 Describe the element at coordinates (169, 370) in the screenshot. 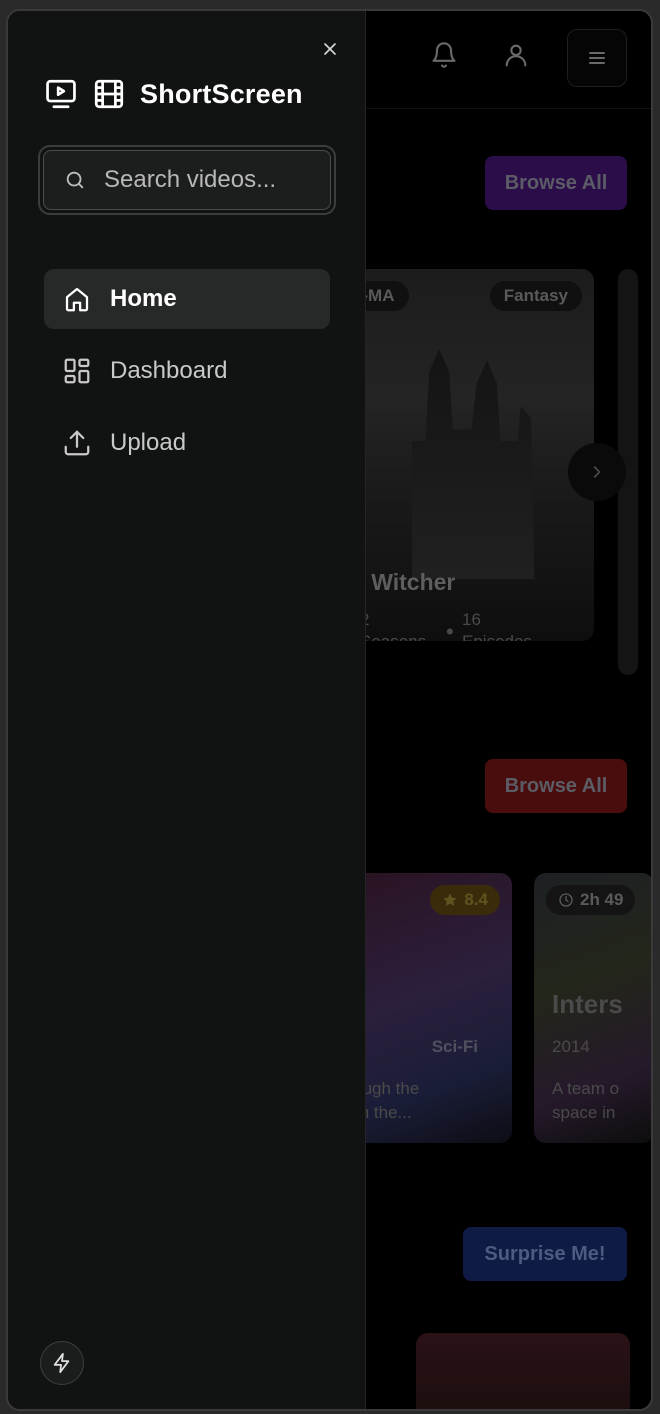

I see `sidebar-item-label: Dashboard` at that location.